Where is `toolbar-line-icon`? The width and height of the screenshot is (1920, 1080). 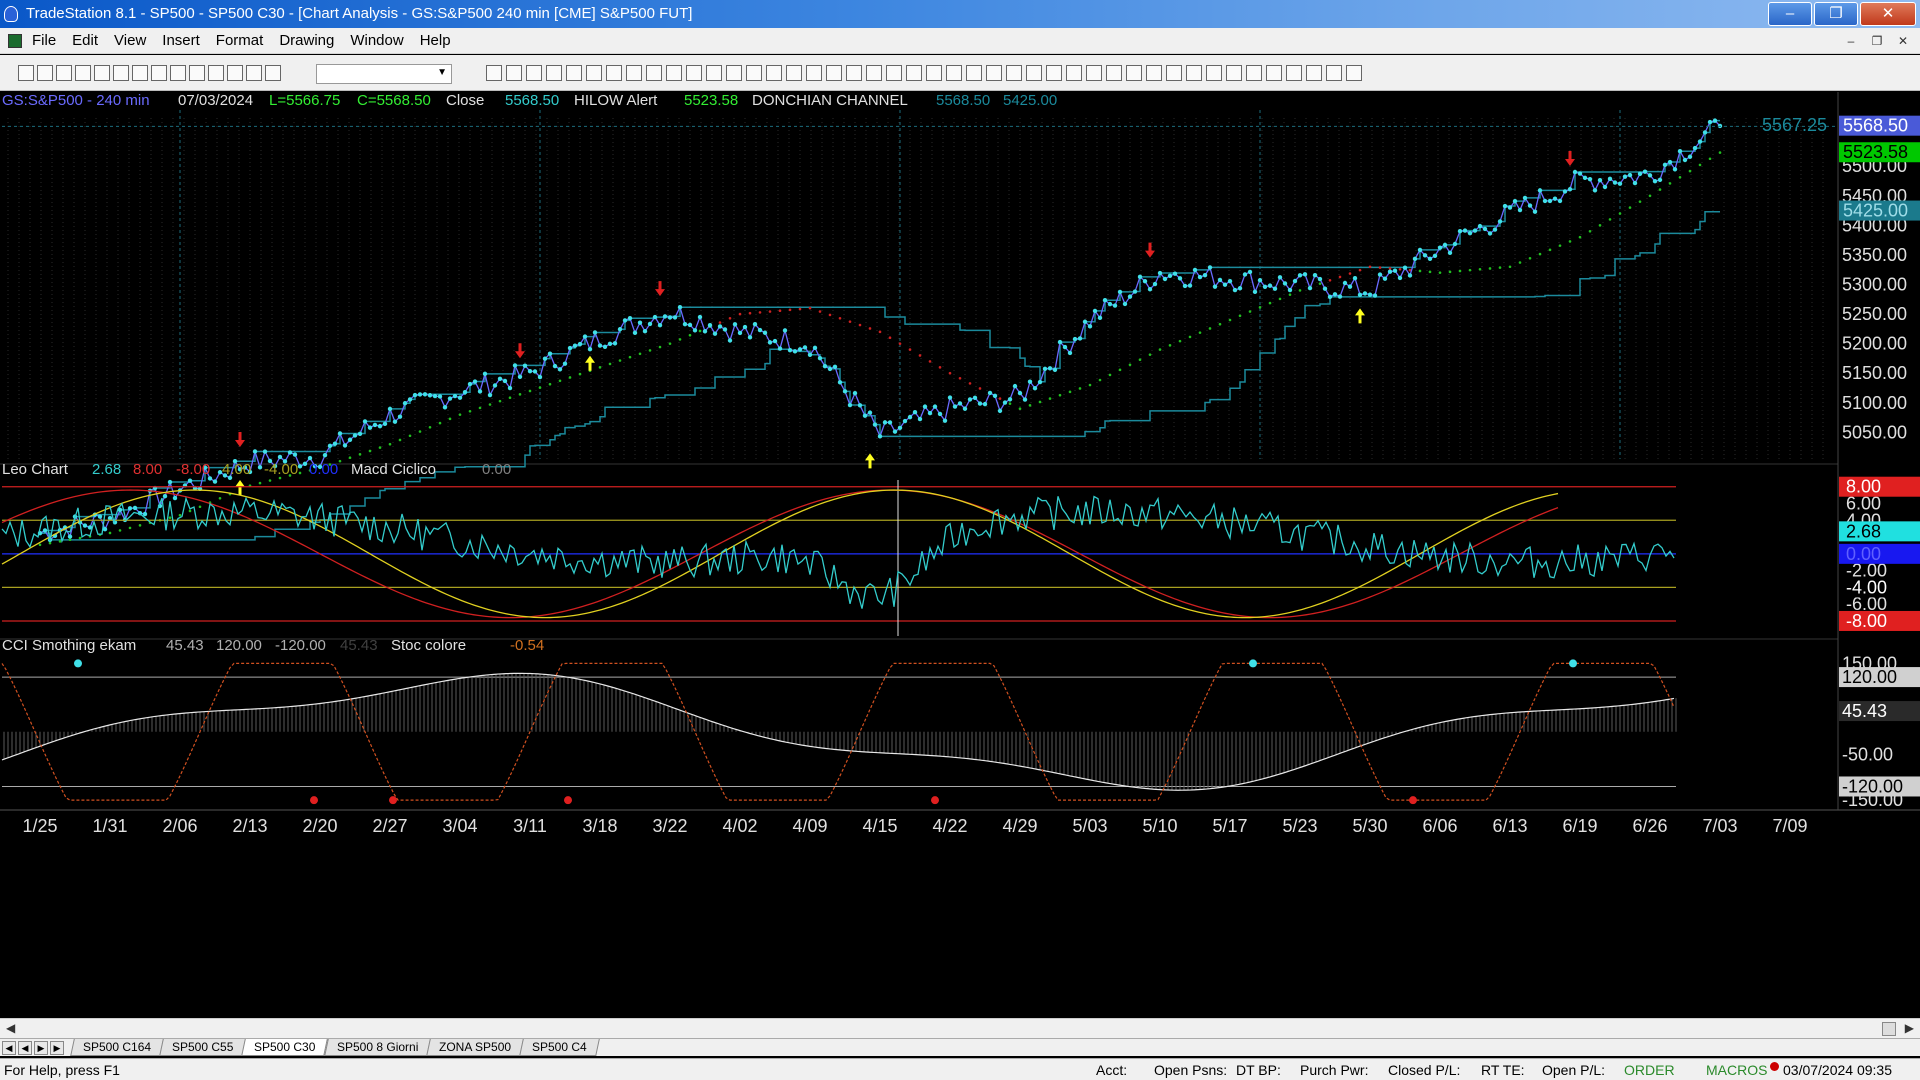
toolbar-line-icon is located at coordinates (273, 73).